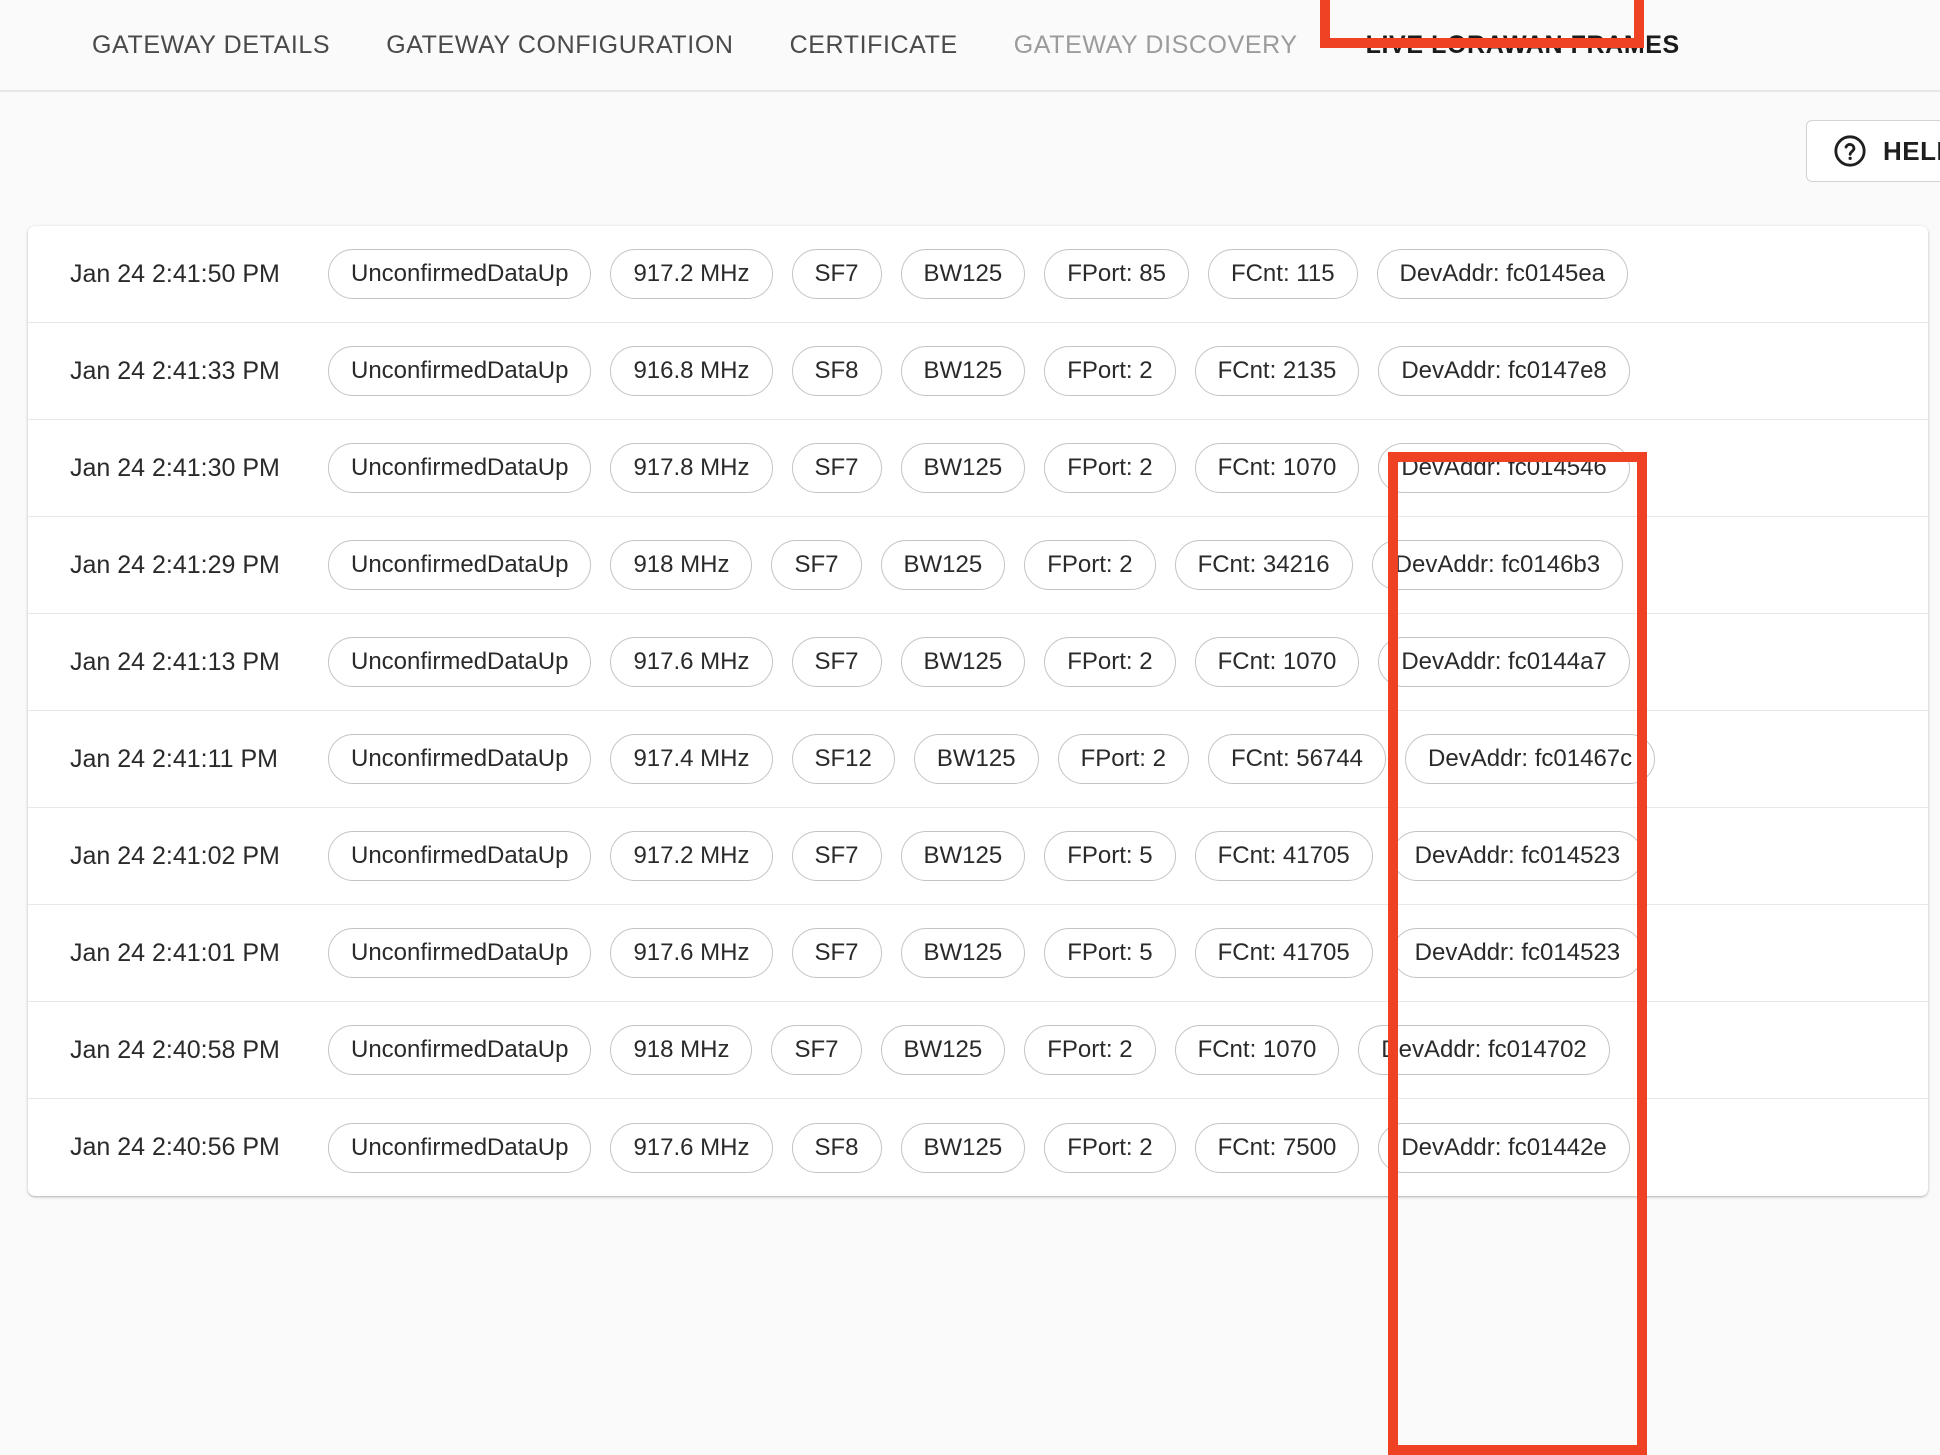 This screenshot has height=1455, width=1940. Describe the element at coordinates (175, 564) in the screenshot. I see `frame-timestamp: Jan 24 2:41:29 PM` at that location.